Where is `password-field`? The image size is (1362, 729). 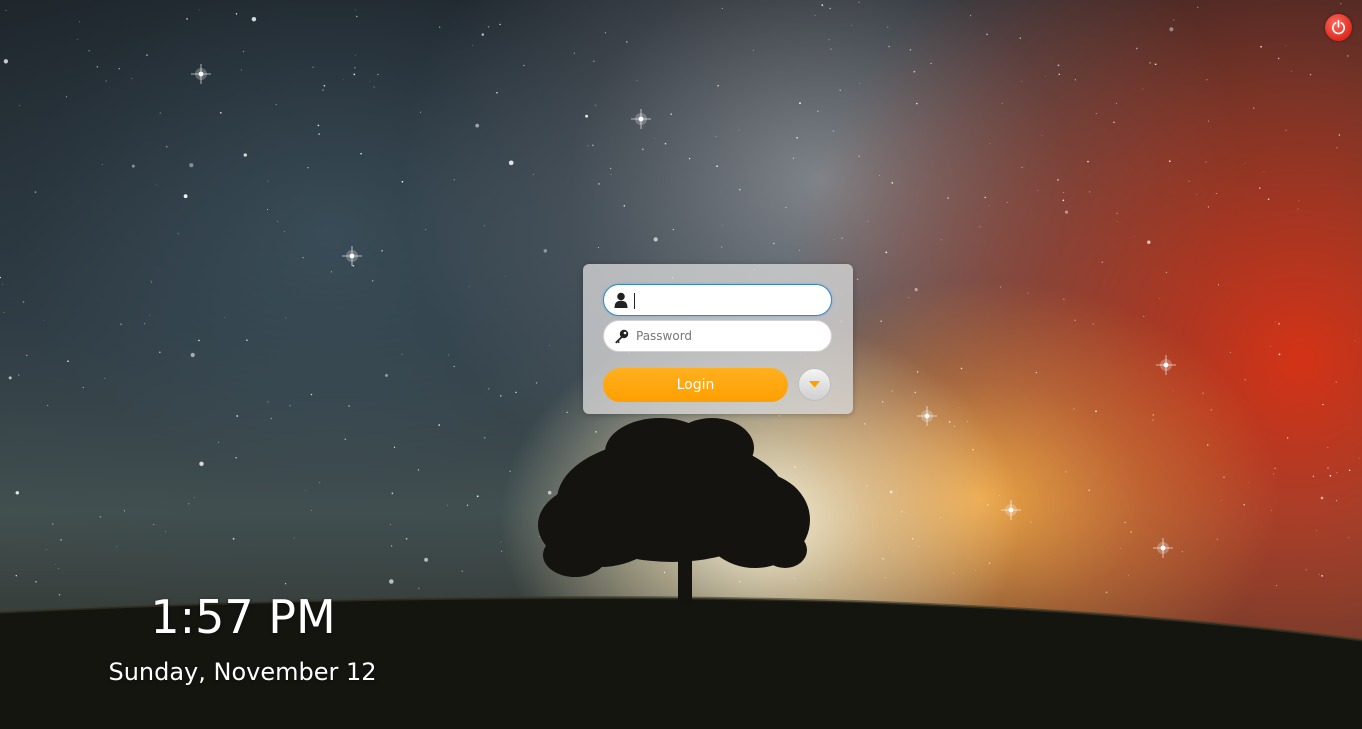
password-field is located at coordinates (717, 336).